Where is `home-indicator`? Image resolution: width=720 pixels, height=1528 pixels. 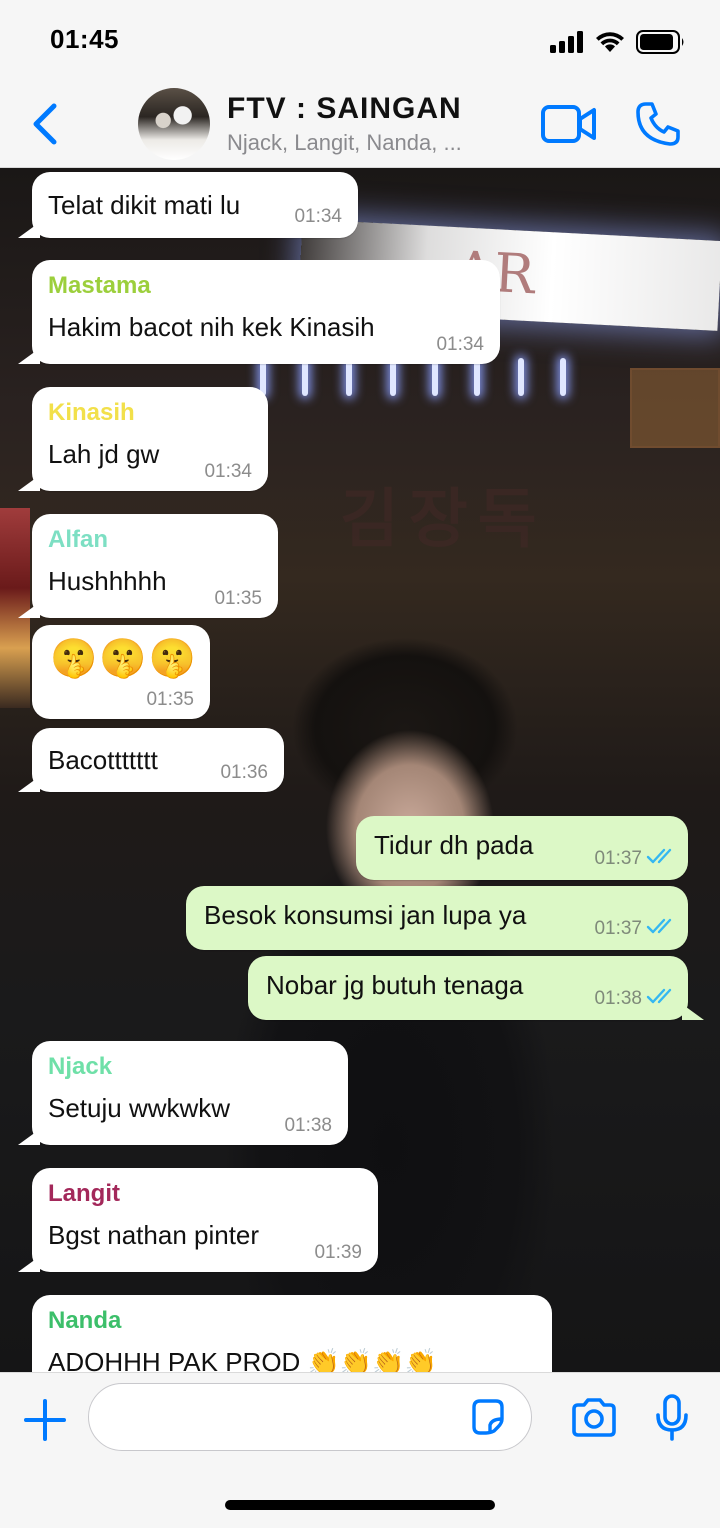 home-indicator is located at coordinates (360, 1505).